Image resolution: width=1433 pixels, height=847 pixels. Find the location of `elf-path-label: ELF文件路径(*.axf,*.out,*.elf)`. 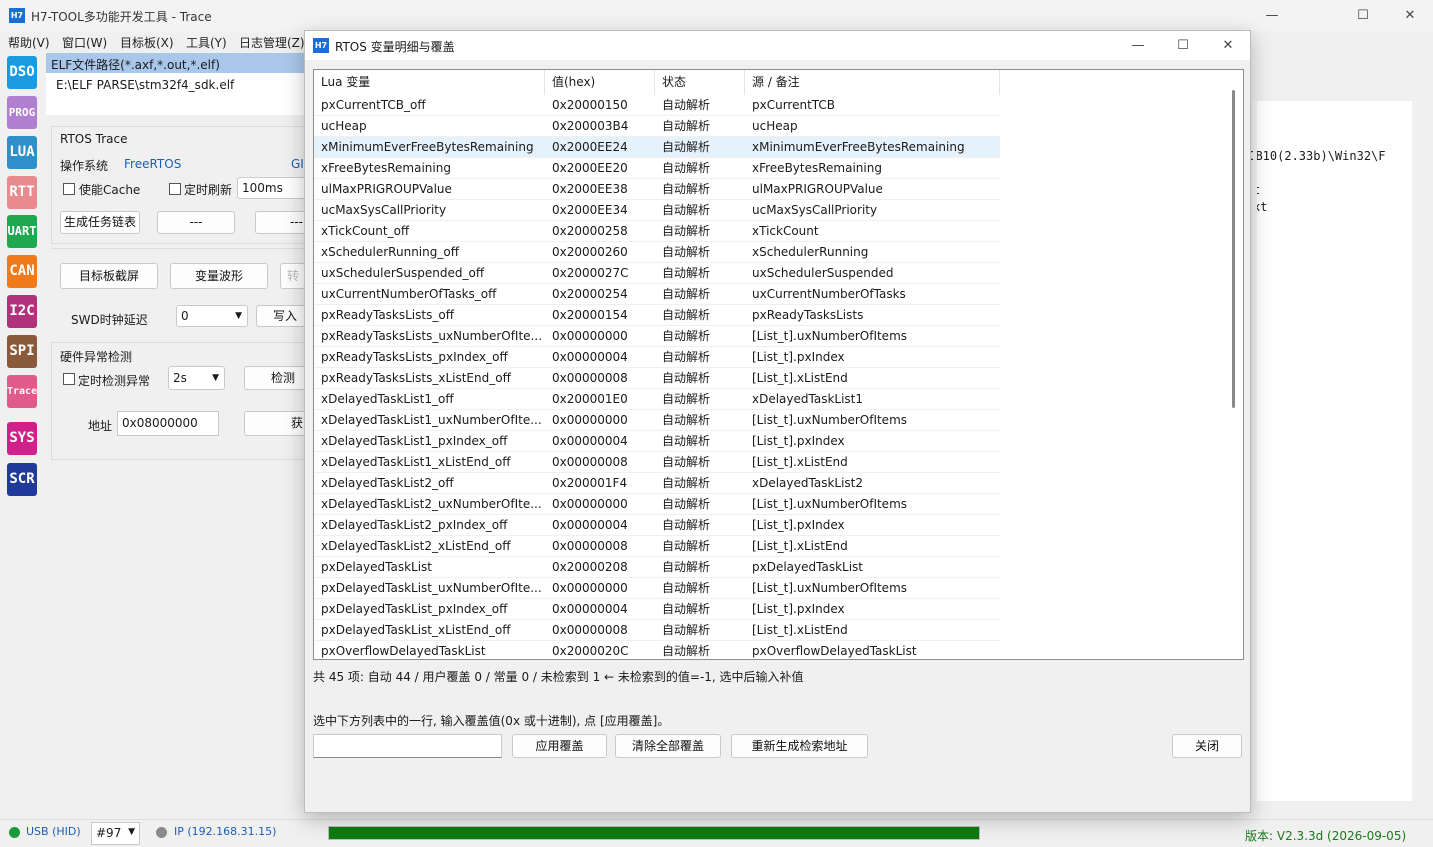

elf-path-label: ELF文件路径(*.axf,*.out,*.elf) is located at coordinates (176, 63).